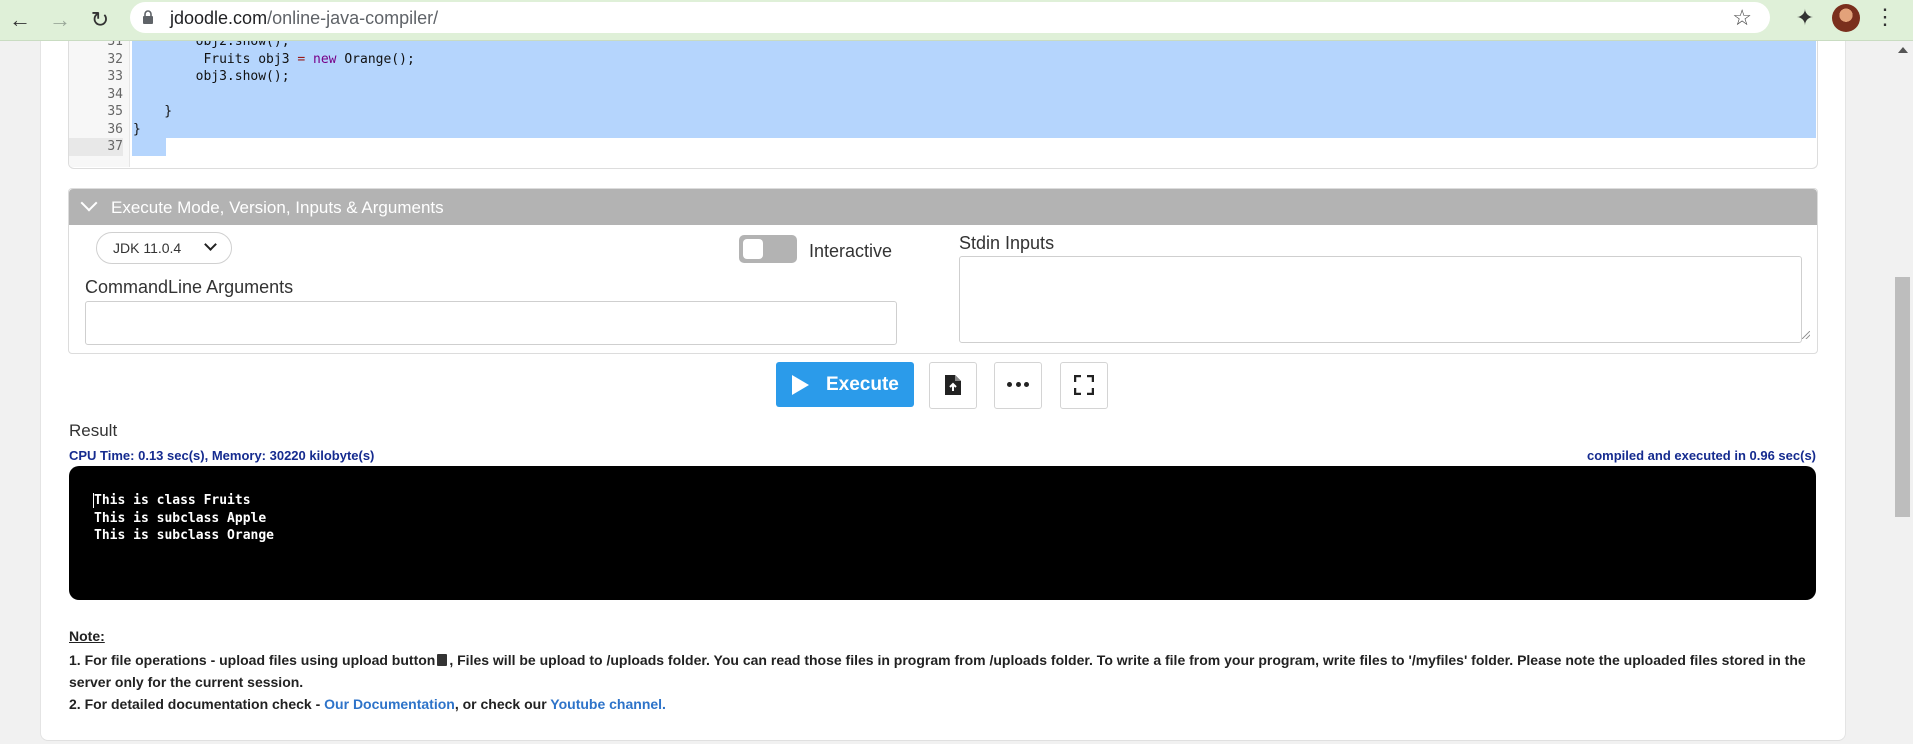 The image size is (1913, 744). I want to click on profile-avatar, so click(1846, 18).